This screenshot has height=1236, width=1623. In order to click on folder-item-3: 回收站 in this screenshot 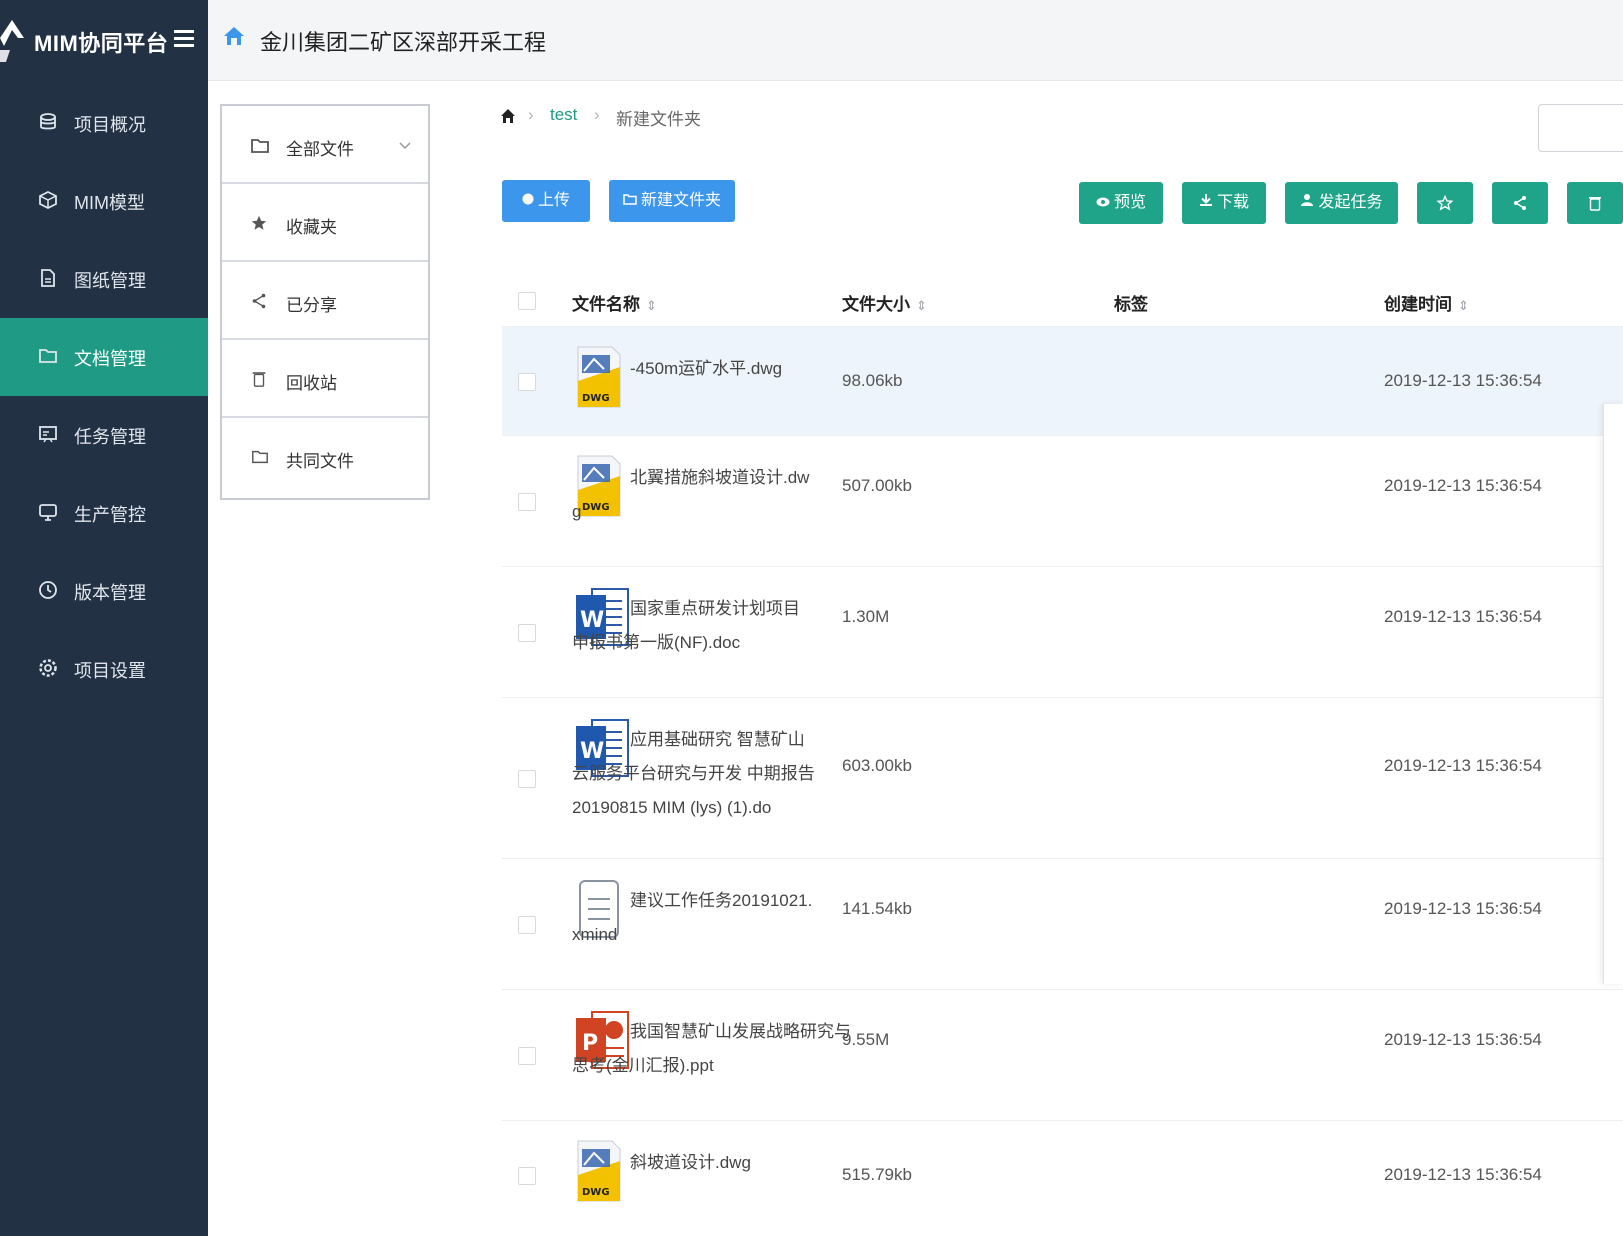, I will do `click(325, 379)`.